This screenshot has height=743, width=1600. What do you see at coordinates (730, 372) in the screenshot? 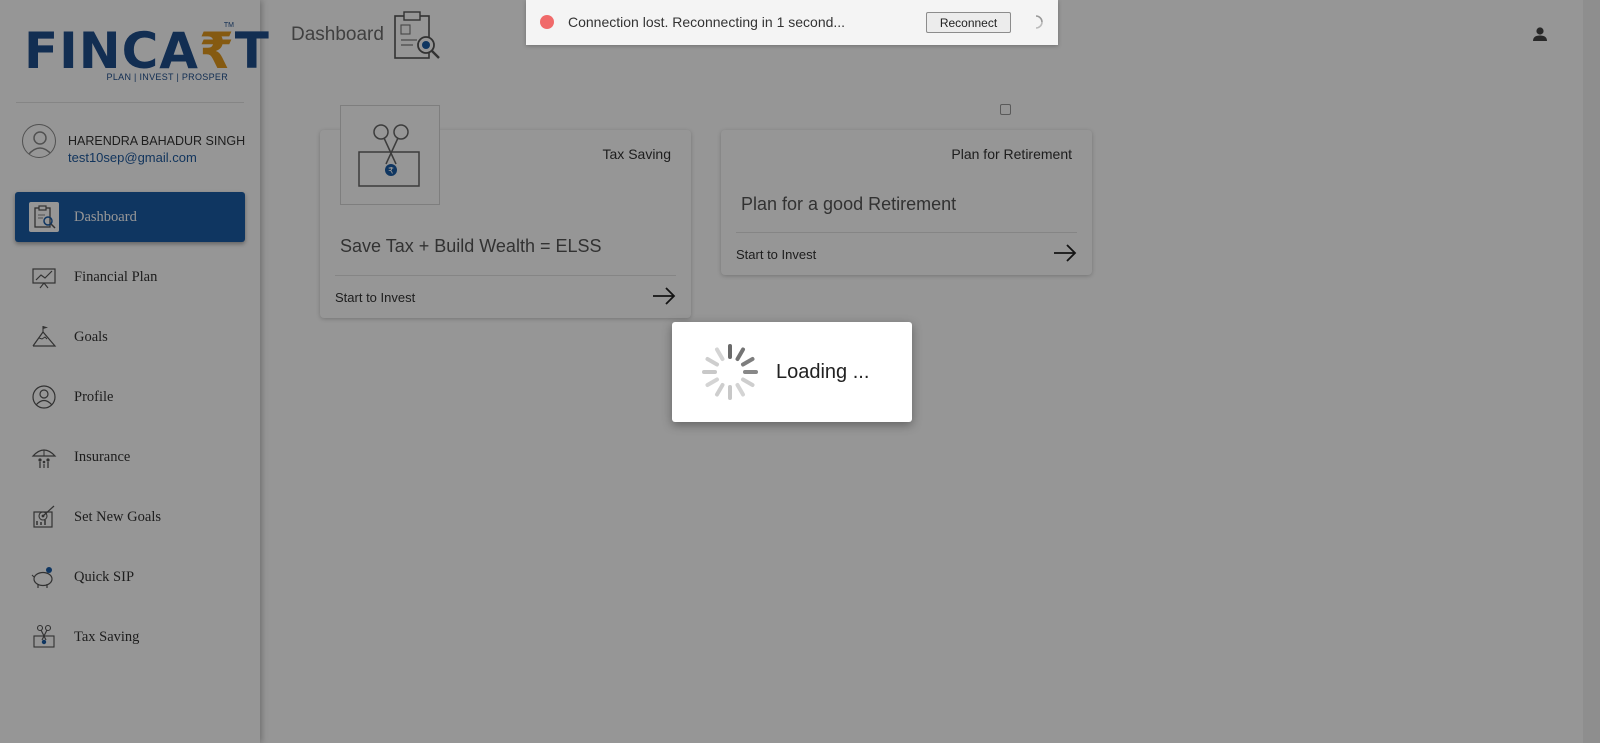
I see `loading-spinner-icon` at bounding box center [730, 372].